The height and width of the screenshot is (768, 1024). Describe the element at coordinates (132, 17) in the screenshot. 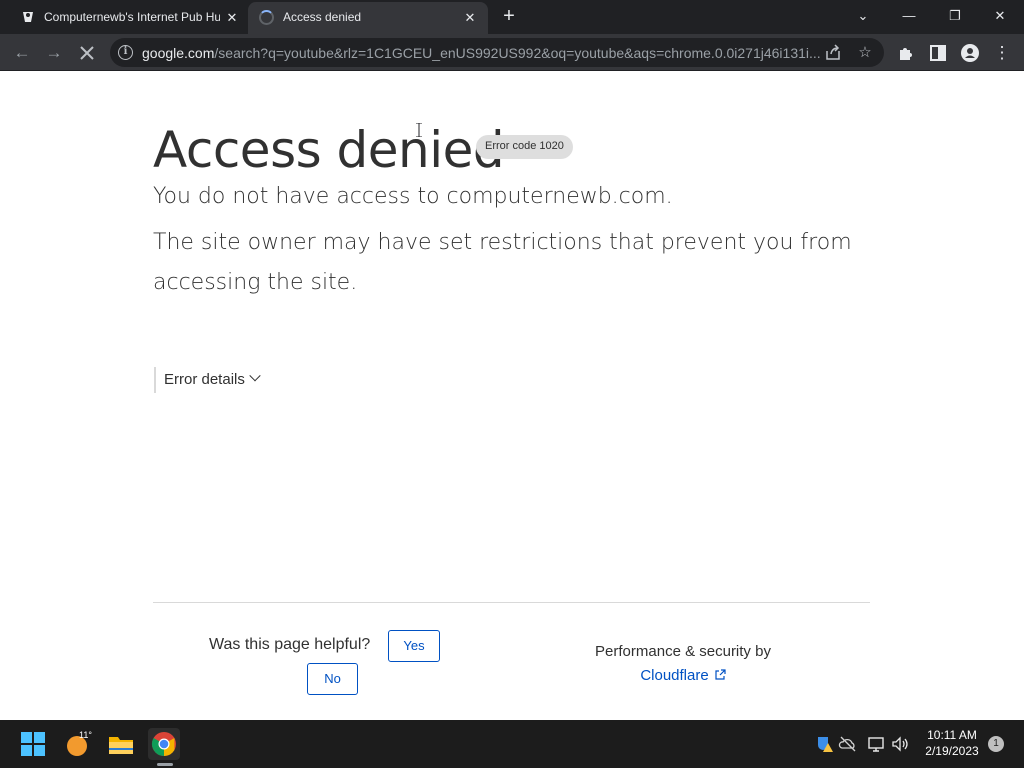

I see `tab-title: Computernewb's Internet Pub Hub` at that location.